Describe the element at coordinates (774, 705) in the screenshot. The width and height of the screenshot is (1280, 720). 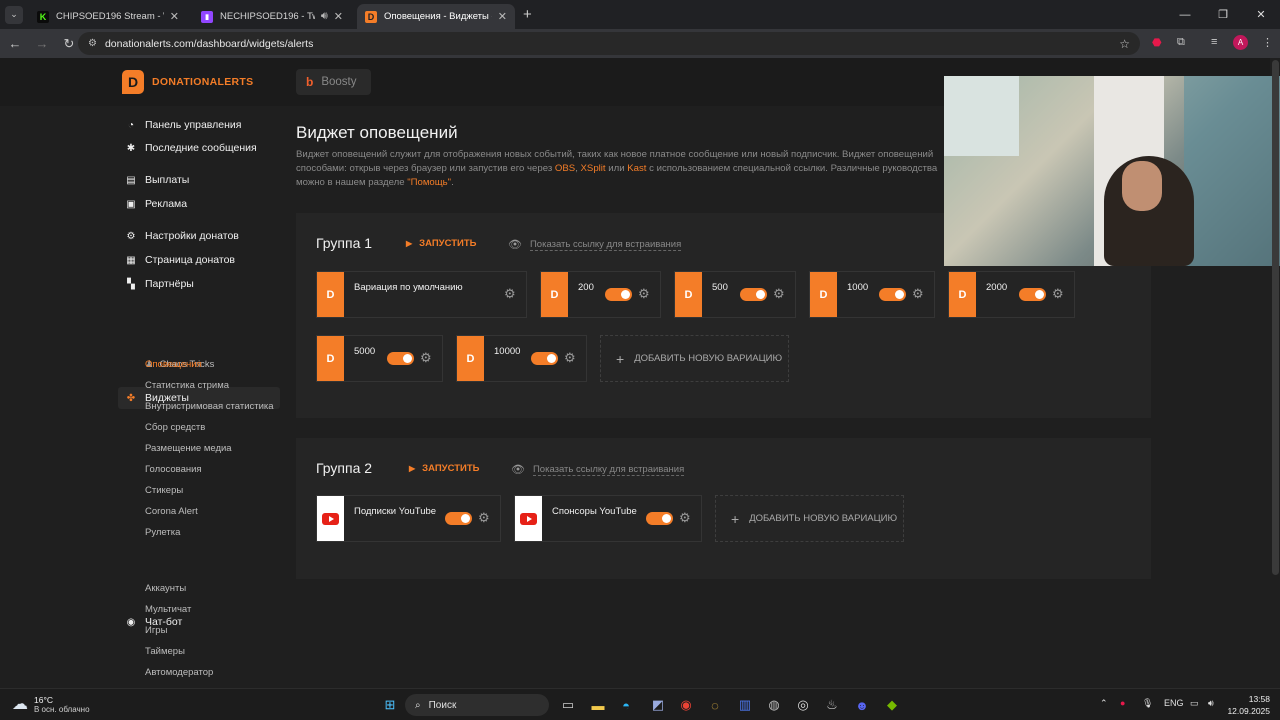
I see `app-icon: ◍` at that location.